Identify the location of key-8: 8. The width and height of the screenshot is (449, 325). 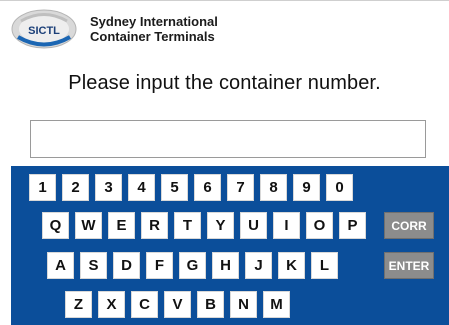
(273, 187).